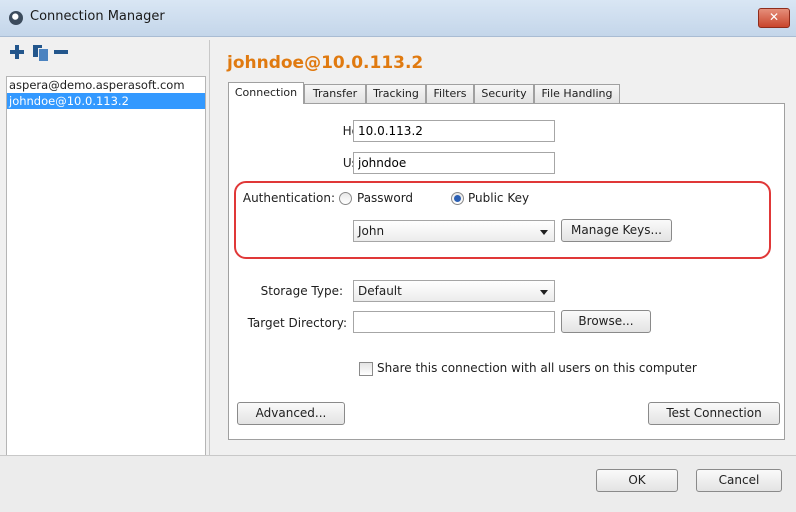 This screenshot has height=512, width=796. Describe the element at coordinates (266, 93) in the screenshot. I see `tab-connection: Connection` at that location.